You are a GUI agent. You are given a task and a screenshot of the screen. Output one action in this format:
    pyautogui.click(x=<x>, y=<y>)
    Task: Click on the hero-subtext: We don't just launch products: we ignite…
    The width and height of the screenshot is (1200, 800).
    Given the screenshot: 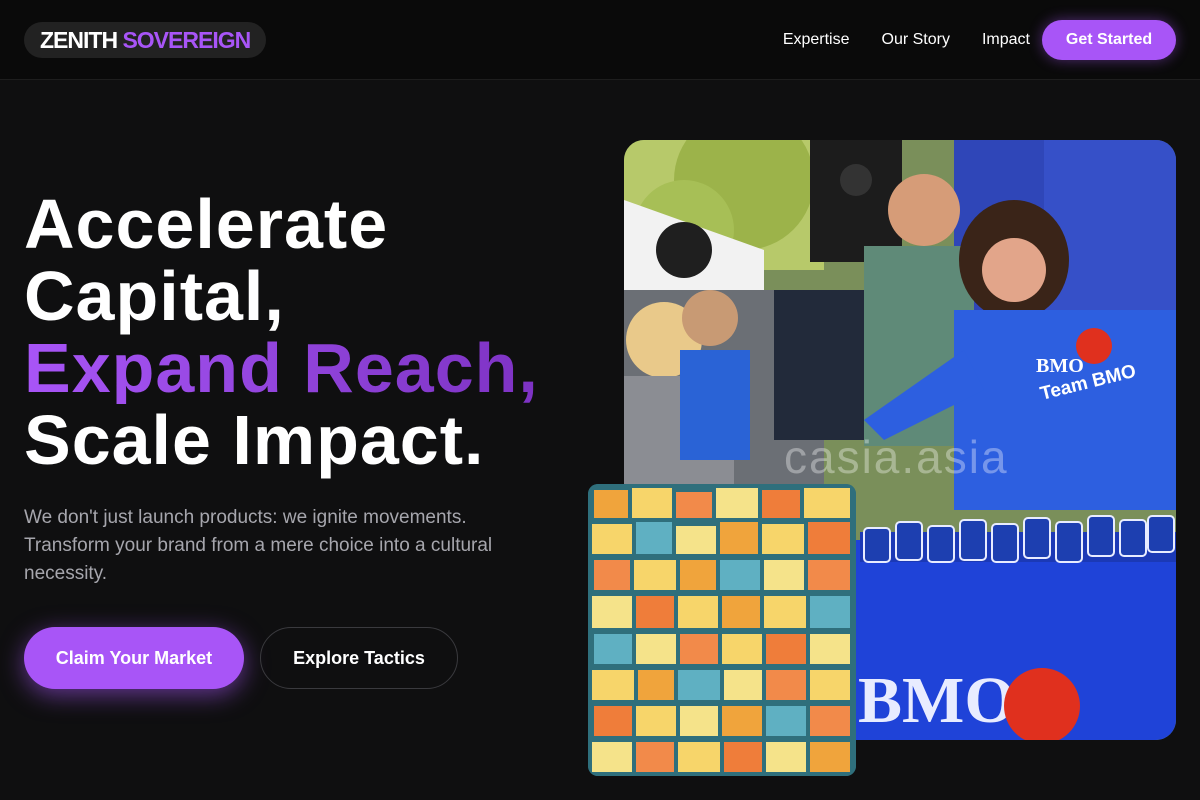 What is the action you would take?
    pyautogui.click(x=258, y=545)
    